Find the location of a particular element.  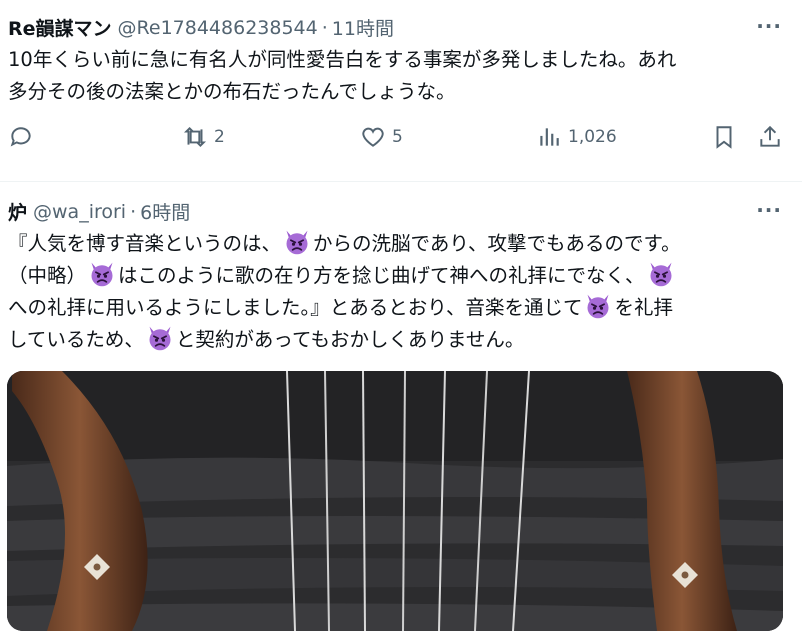

post-header: Re韻謀マン @Re1784486238544 · 11時間 is located at coordinates (201, 27).